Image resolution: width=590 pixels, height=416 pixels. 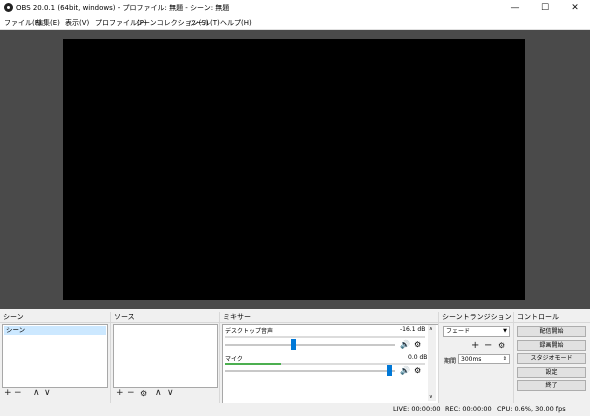 I want to click on live-status: LIVE: 00:00:00, so click(x=417, y=409).